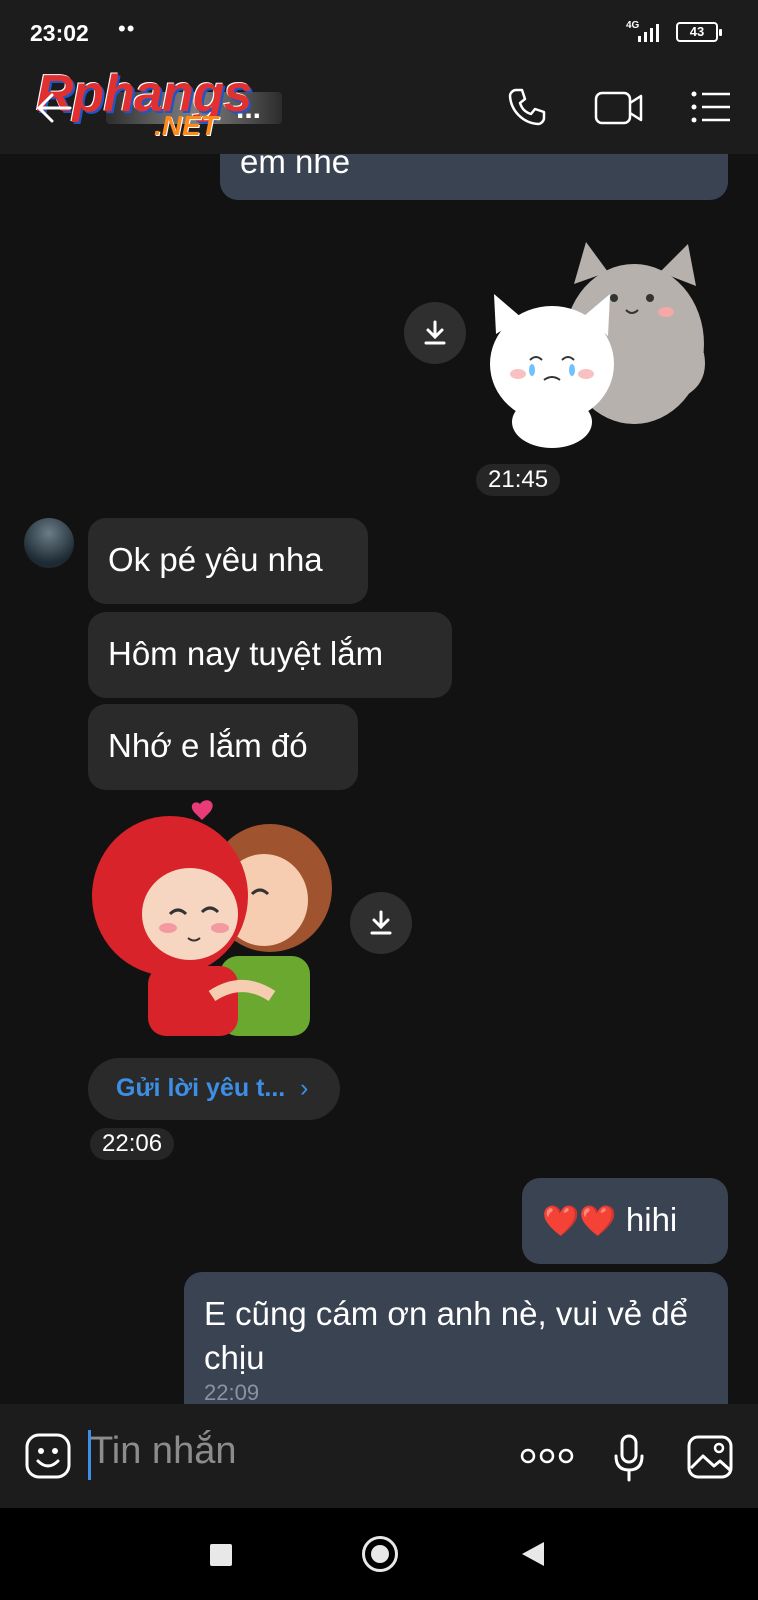  Describe the element at coordinates (208, 745) in the screenshot. I see `message-text: Nhớ e lắm đó` at that location.